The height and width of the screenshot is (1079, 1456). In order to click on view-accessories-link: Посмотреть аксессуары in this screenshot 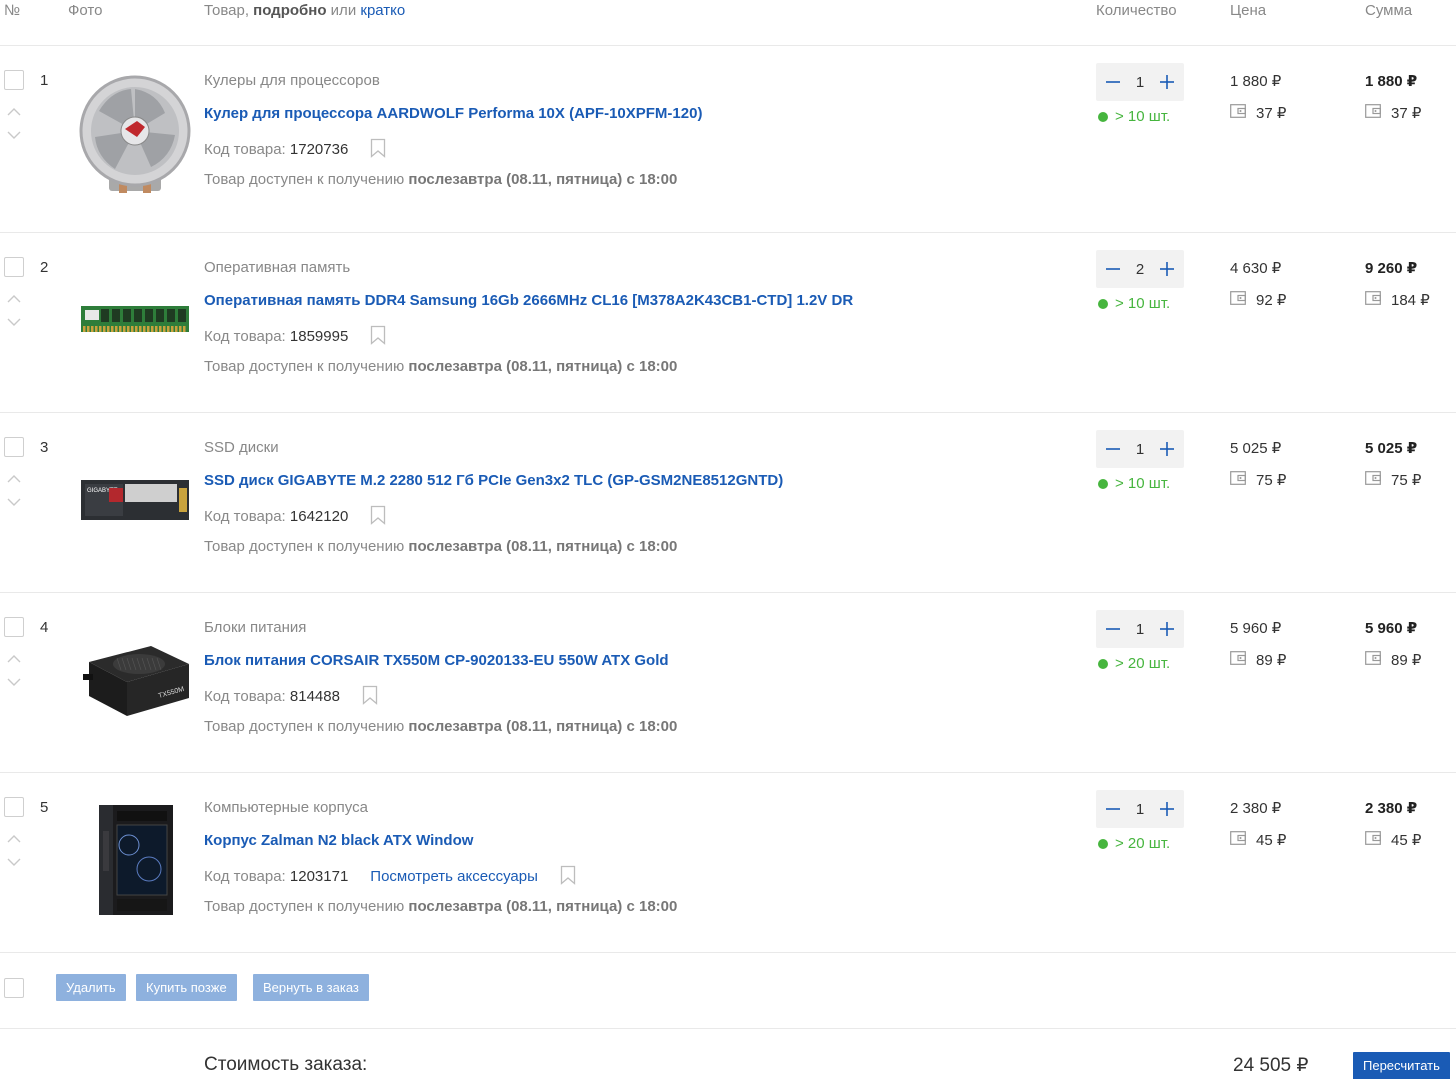, I will do `click(454, 876)`.